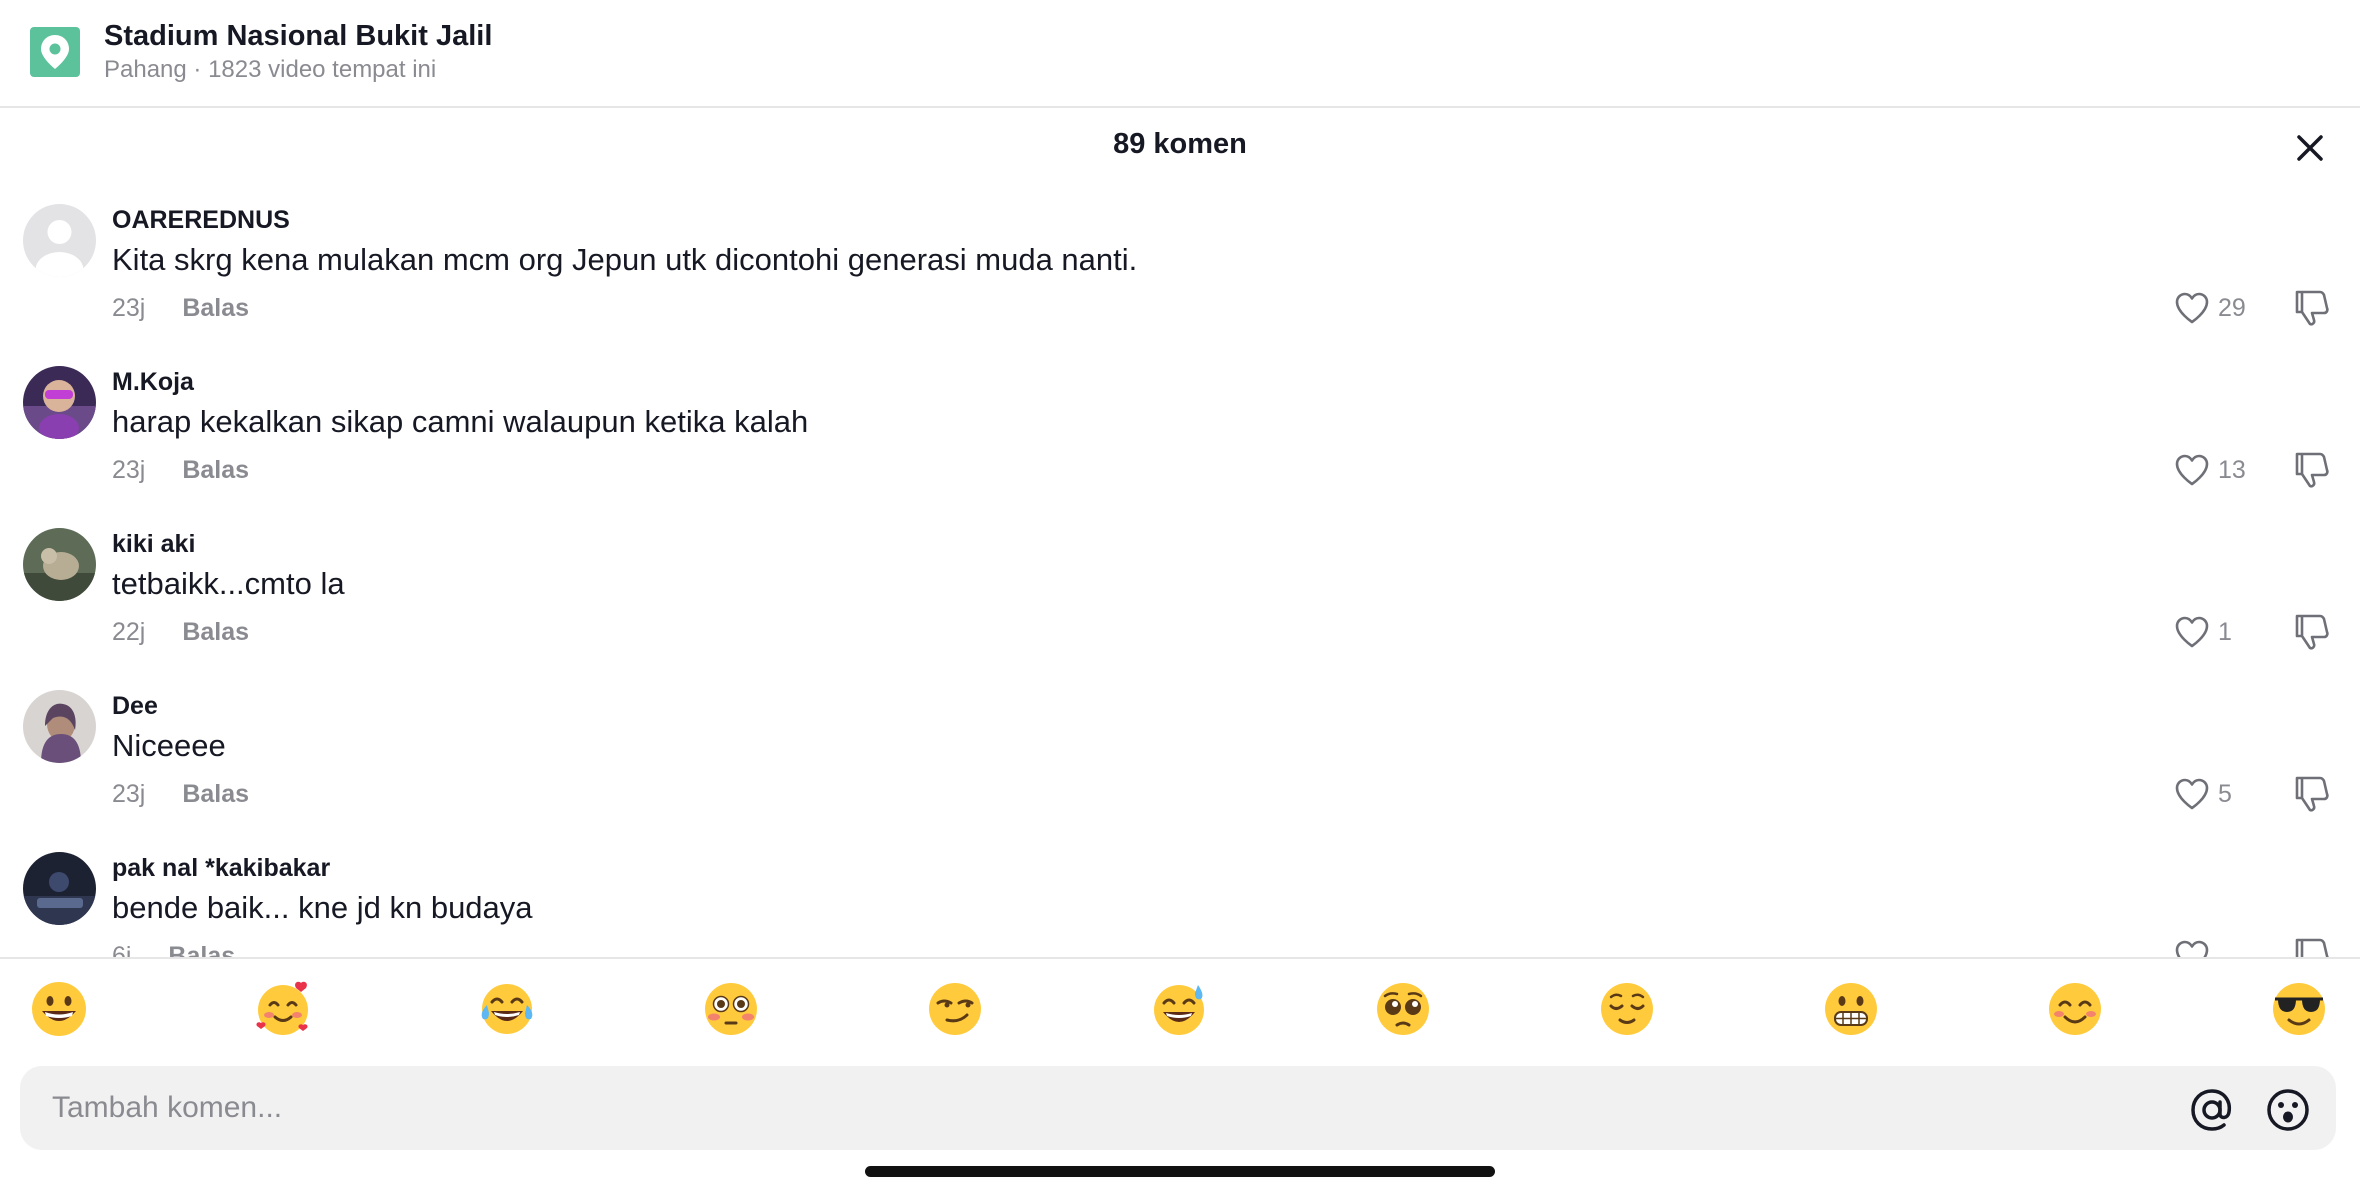 This screenshot has height=1194, width=2360. I want to click on comment-item: Dee Niceeee 23j Balas 5, so click(1180, 749).